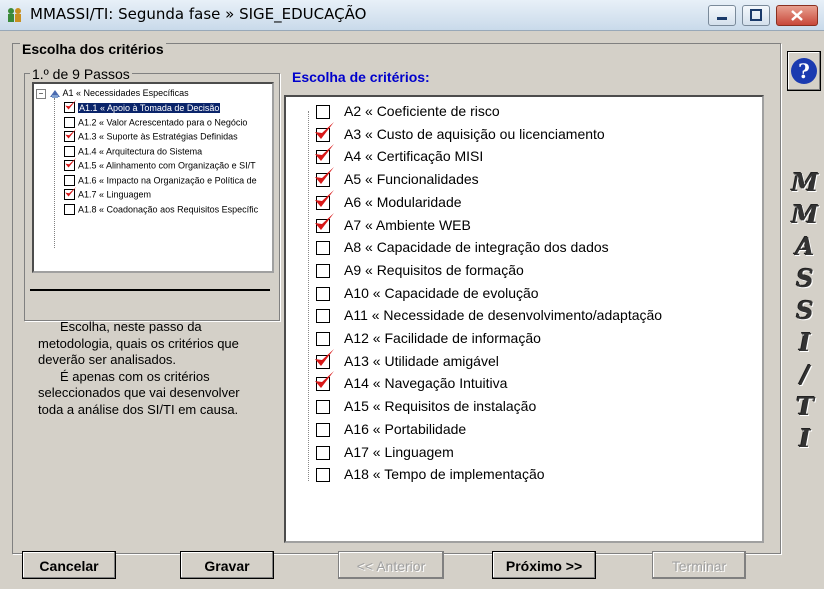 This screenshot has width=824, height=589. What do you see at coordinates (521, 453) in the screenshot?
I see `criteria-item: A17 « Linguagem` at bounding box center [521, 453].